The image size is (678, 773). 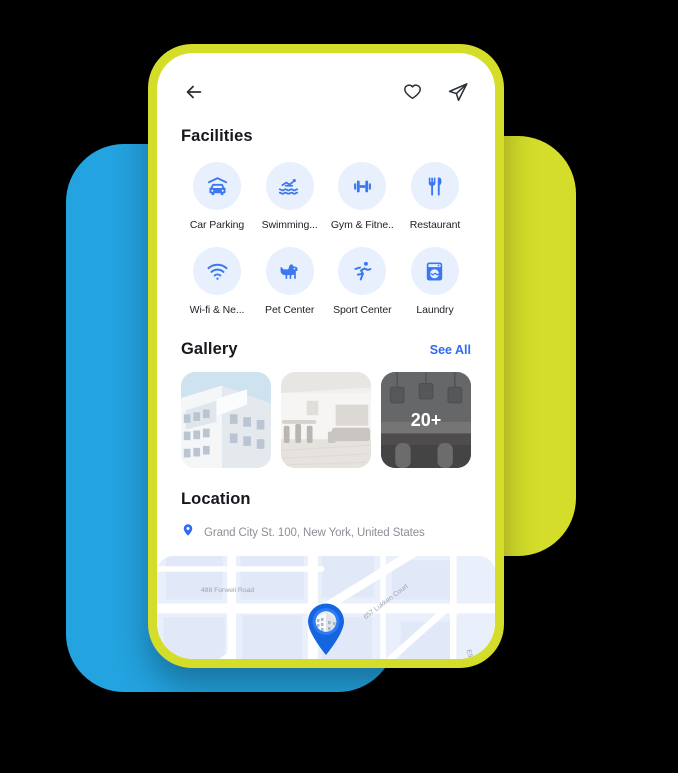 I want to click on topbar-actions, so click(x=435, y=92).